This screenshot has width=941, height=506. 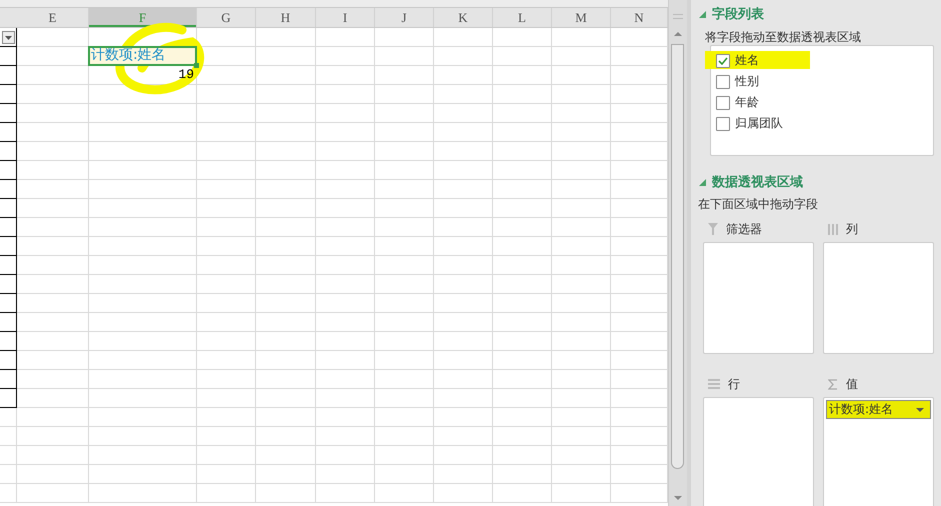 I want to click on section-title: 数据透视表区域, so click(x=757, y=182).